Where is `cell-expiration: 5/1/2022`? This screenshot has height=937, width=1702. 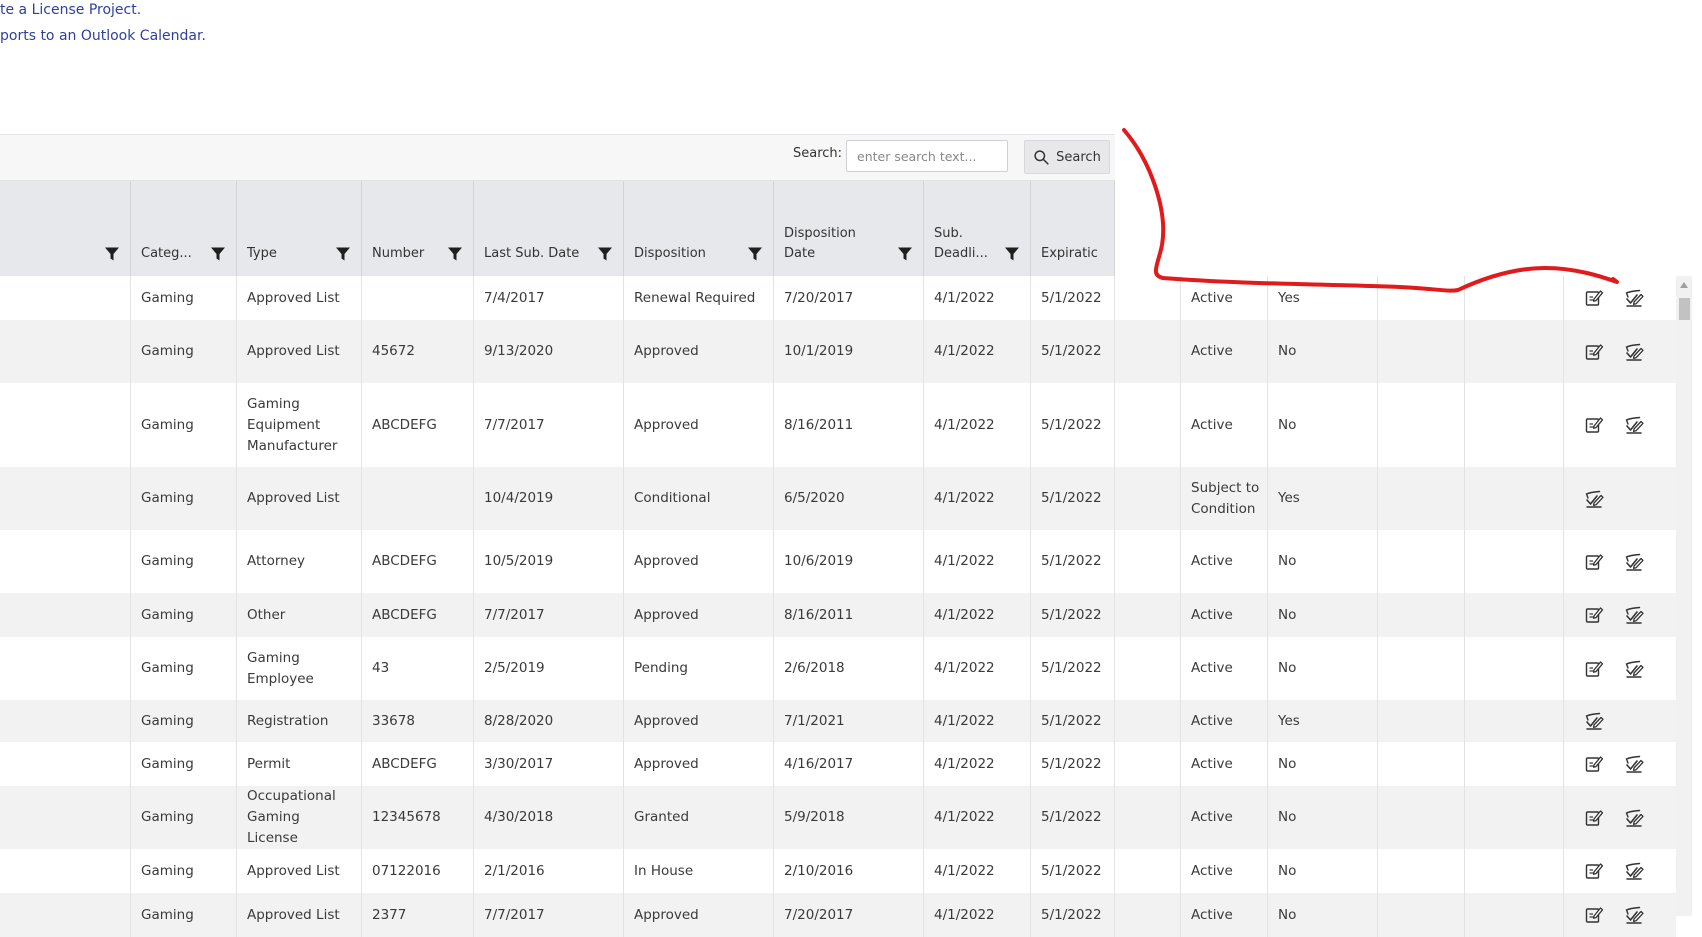
cell-expiration: 5/1/2022 is located at coordinates (1073, 498).